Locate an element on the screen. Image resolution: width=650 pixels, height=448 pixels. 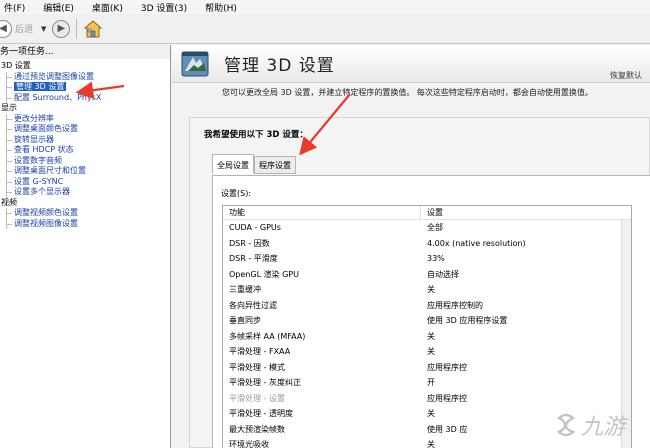
tree-item-multi-display: 设置多个显示器 is located at coordinates (85, 192).